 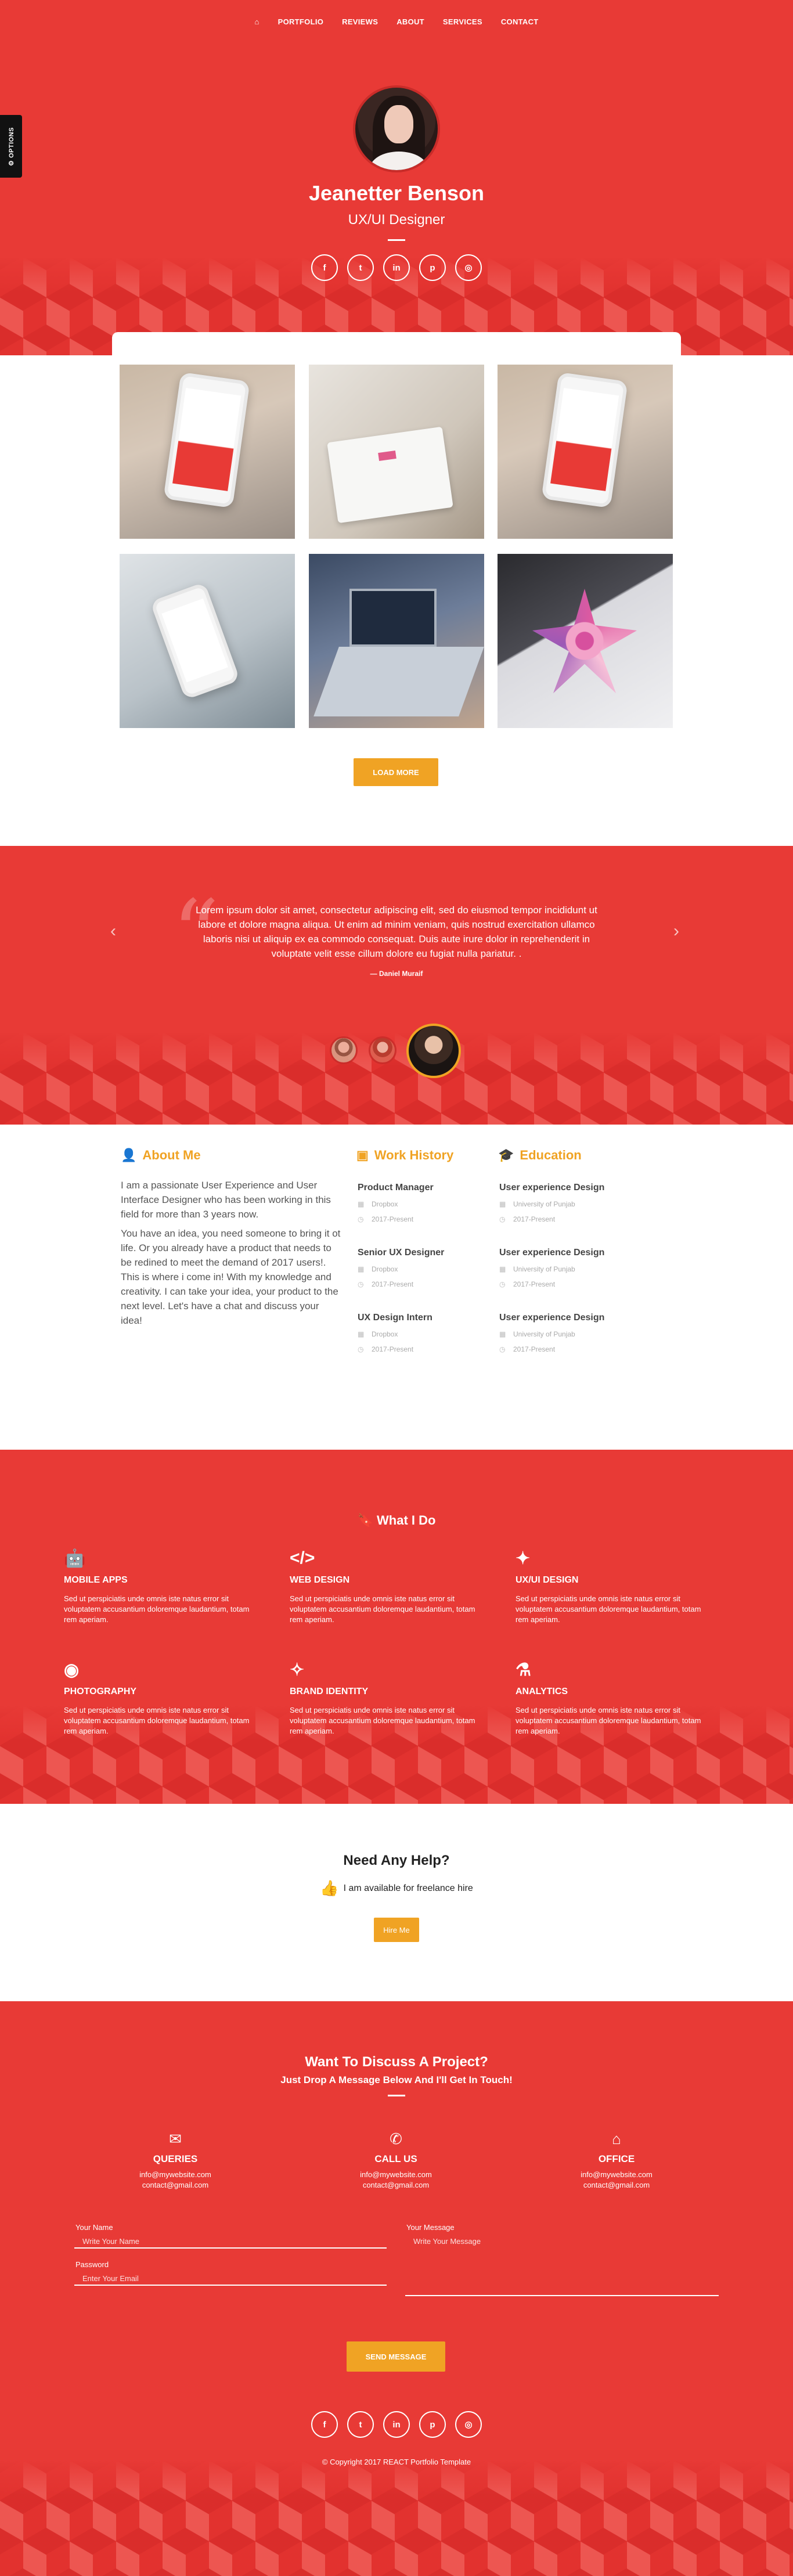 I want to click on chevron-right-icon: ›, so click(x=676, y=931).